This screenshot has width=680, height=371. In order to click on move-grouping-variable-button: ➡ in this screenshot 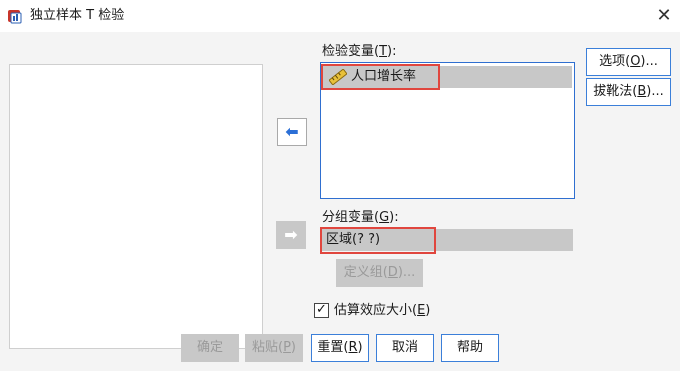, I will do `click(291, 235)`.